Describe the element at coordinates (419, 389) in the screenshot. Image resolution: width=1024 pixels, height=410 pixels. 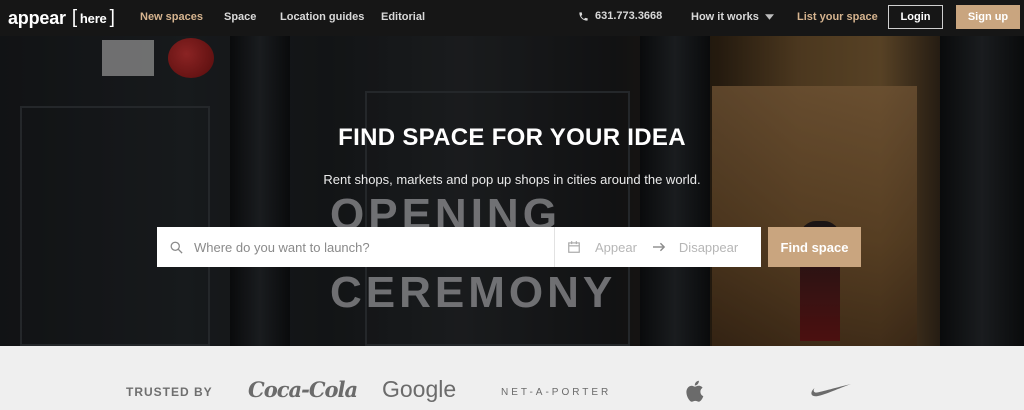
I see `google-logo: Google` at that location.